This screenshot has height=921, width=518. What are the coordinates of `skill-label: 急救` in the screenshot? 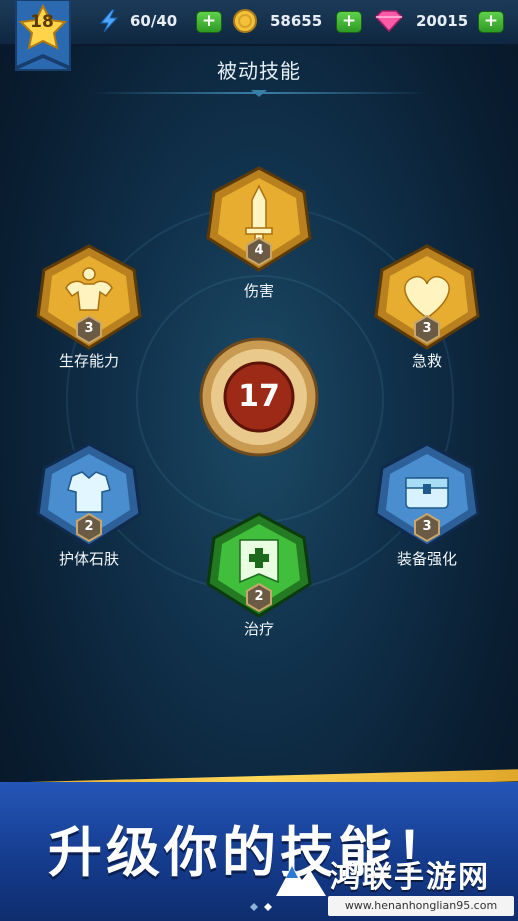 It's located at (426, 361).